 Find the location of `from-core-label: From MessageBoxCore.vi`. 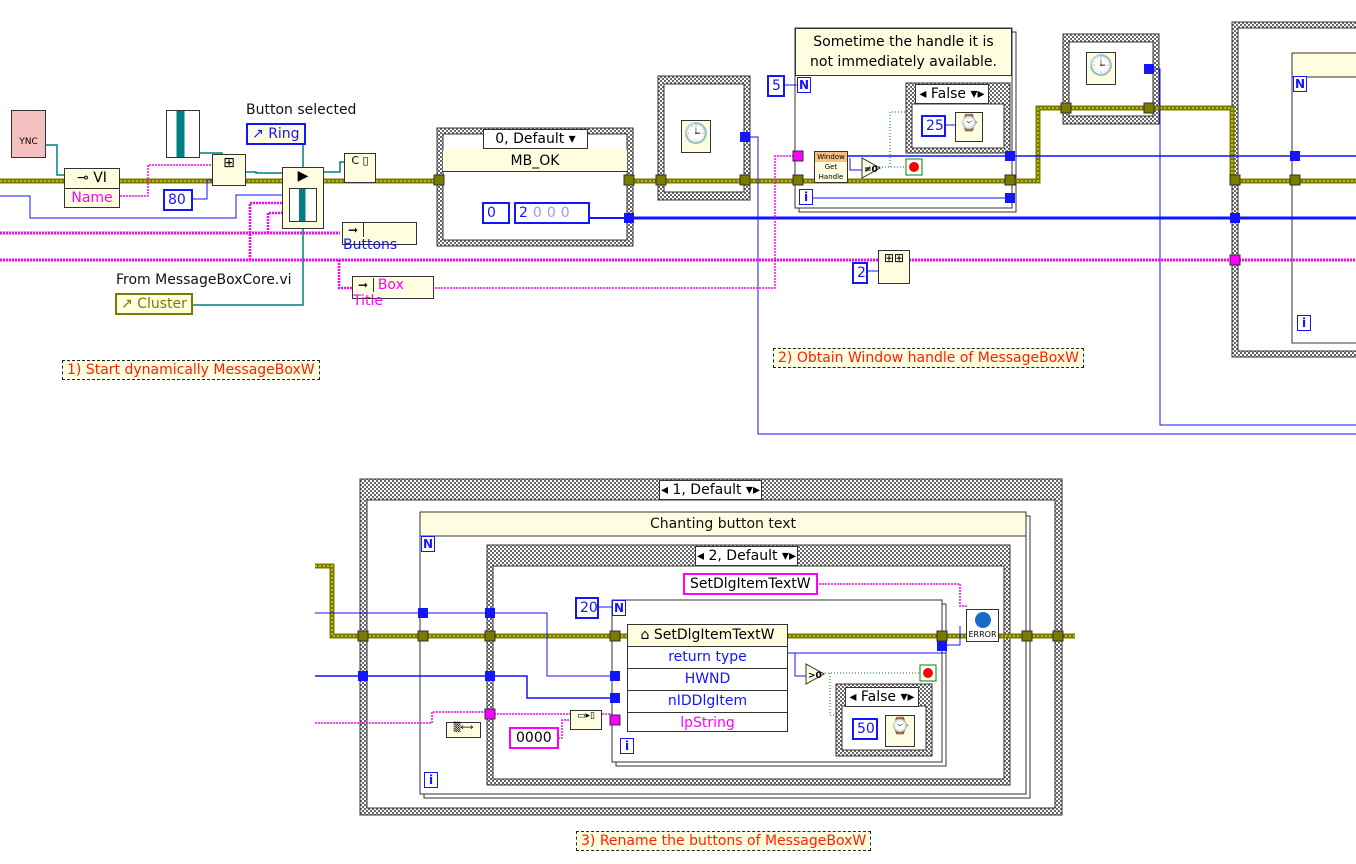

from-core-label: From MessageBoxCore.vi is located at coordinates (204, 280).